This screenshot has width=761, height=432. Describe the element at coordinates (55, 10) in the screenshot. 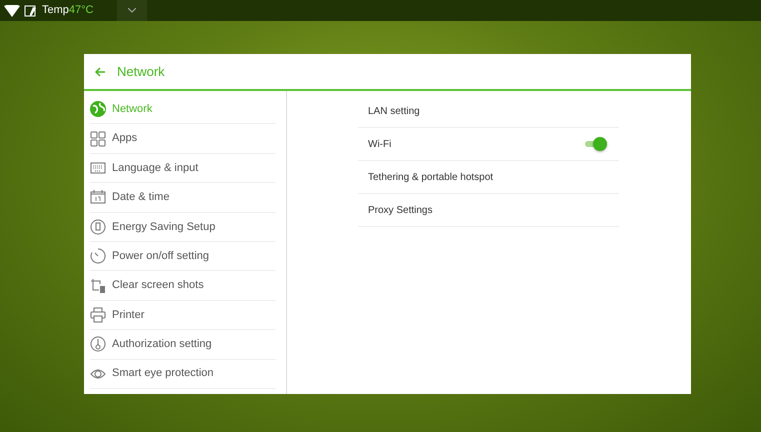

I see `temperature-label: Temp` at that location.